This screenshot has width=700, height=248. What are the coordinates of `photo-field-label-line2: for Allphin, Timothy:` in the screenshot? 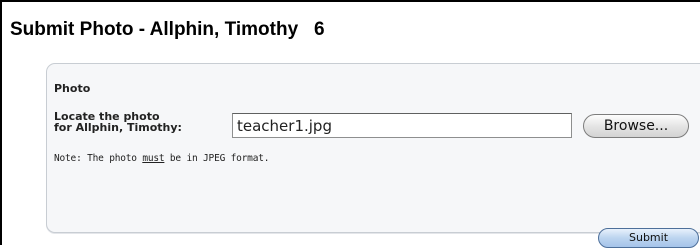 It's located at (118, 127).